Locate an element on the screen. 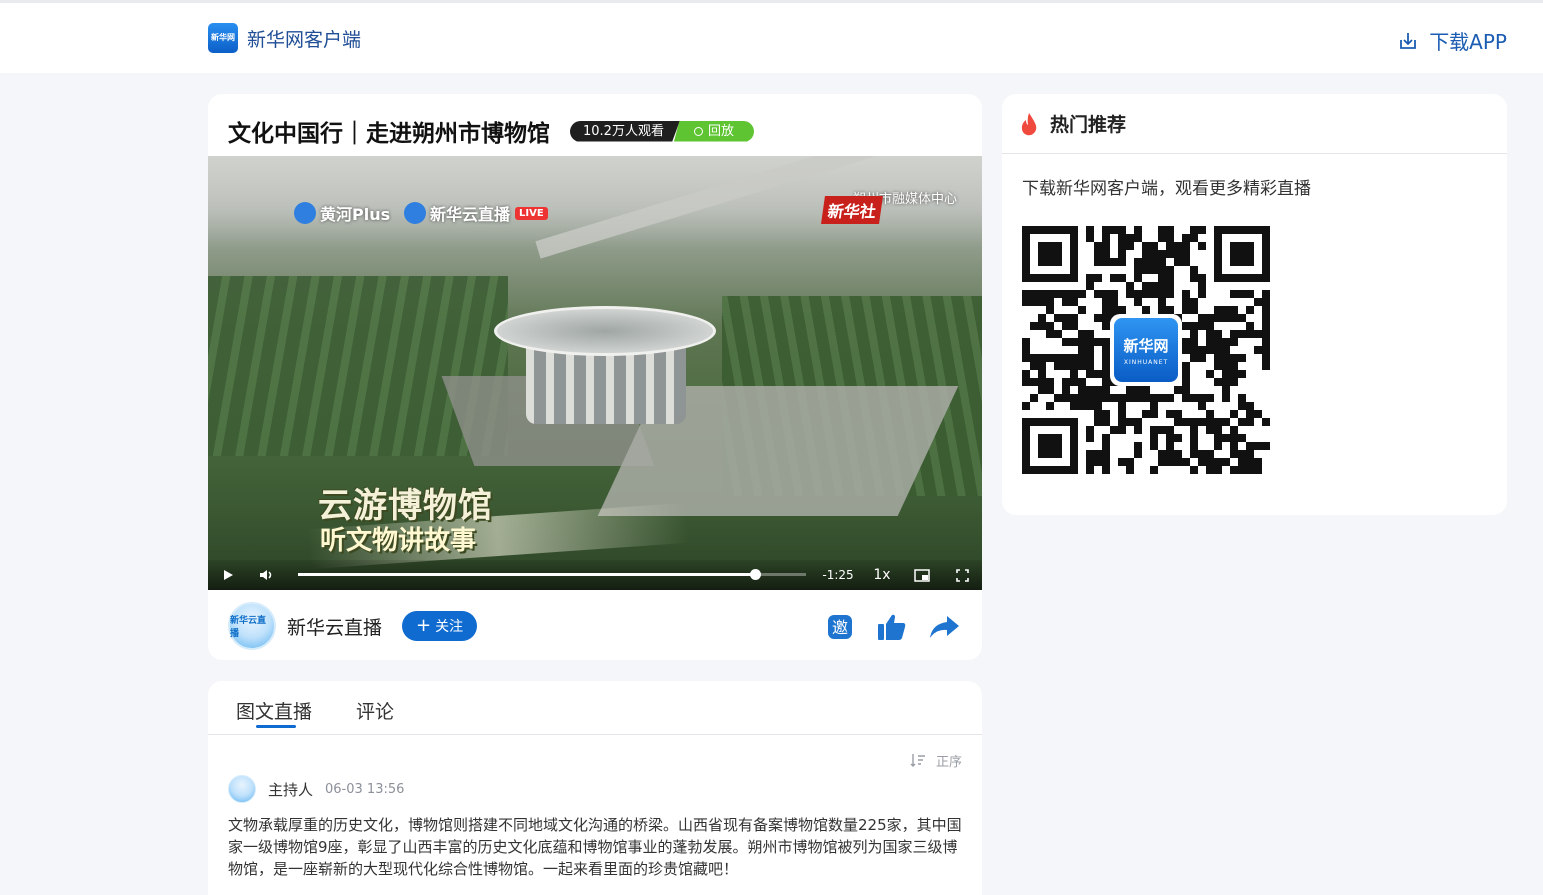  video-watermark-huanghe: 黄河Plus is located at coordinates (342, 213).